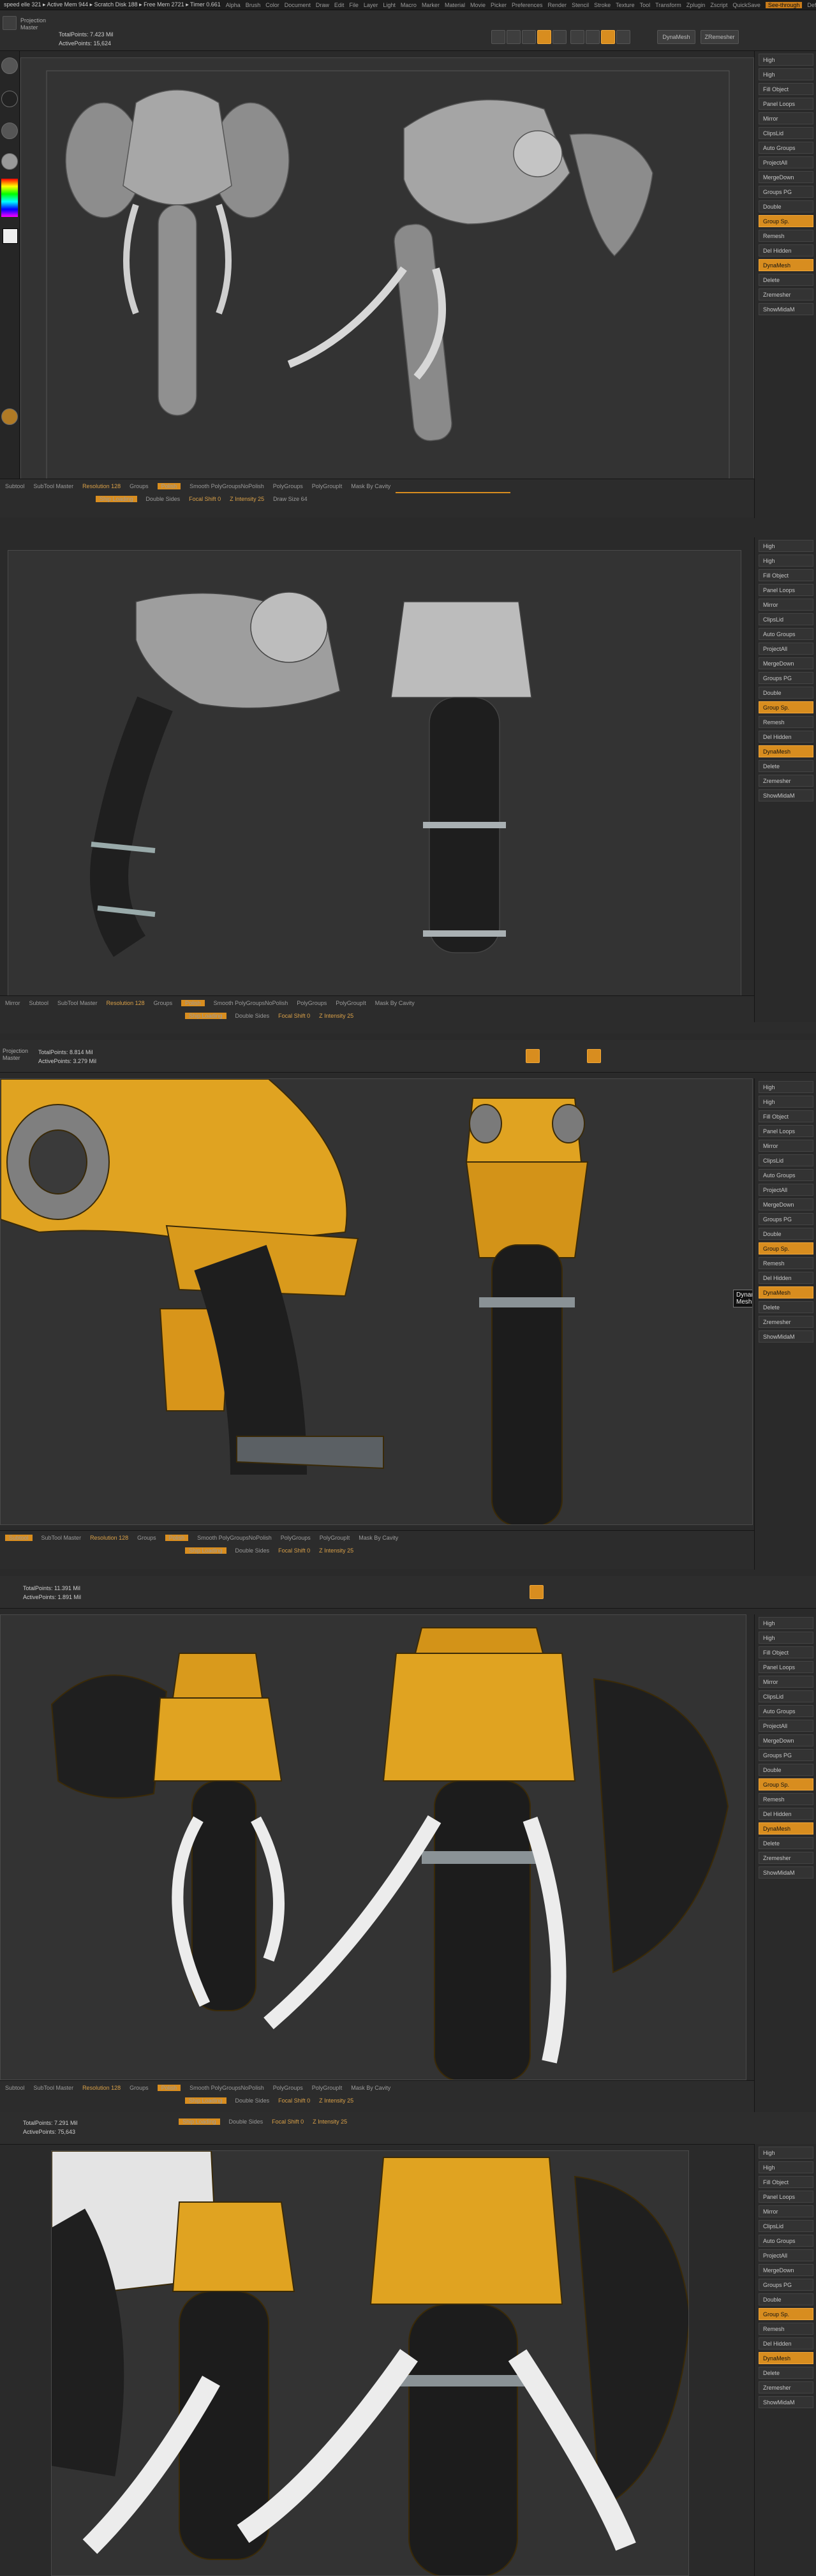 Image resolution: width=816 pixels, height=2576 pixels. I want to click on polish-button-4: Polish, so click(169, 2088).